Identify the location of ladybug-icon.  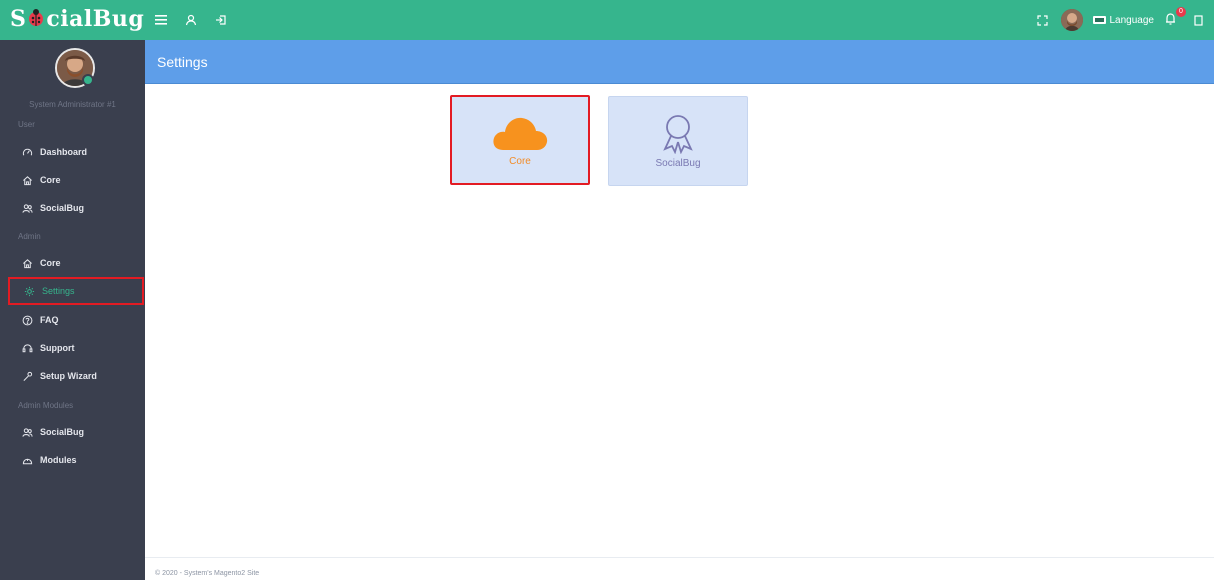
(36, 17).